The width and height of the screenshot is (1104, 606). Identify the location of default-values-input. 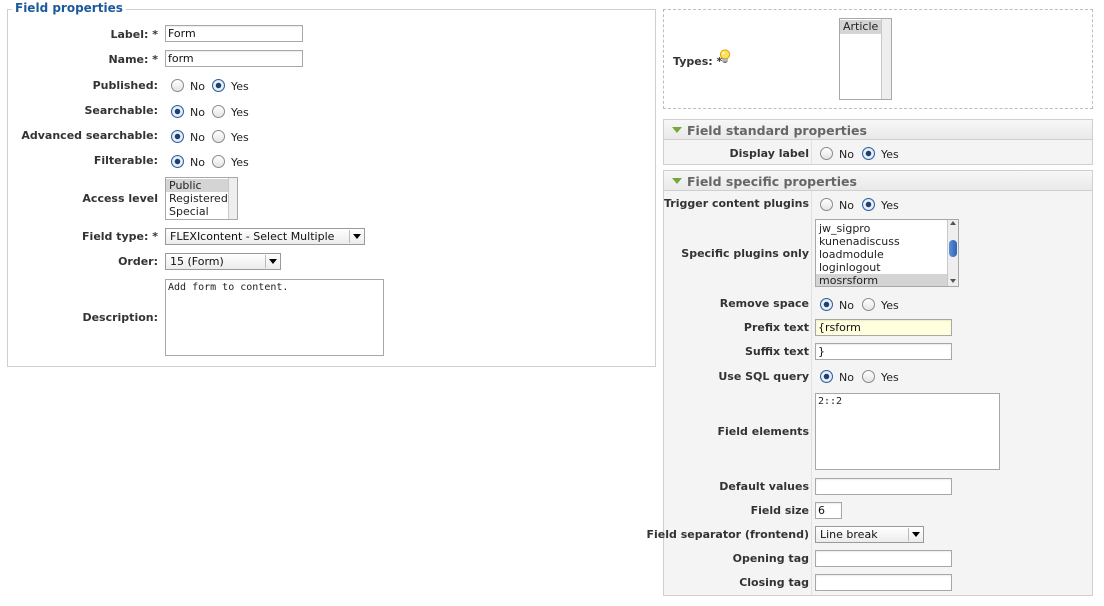
(883, 486).